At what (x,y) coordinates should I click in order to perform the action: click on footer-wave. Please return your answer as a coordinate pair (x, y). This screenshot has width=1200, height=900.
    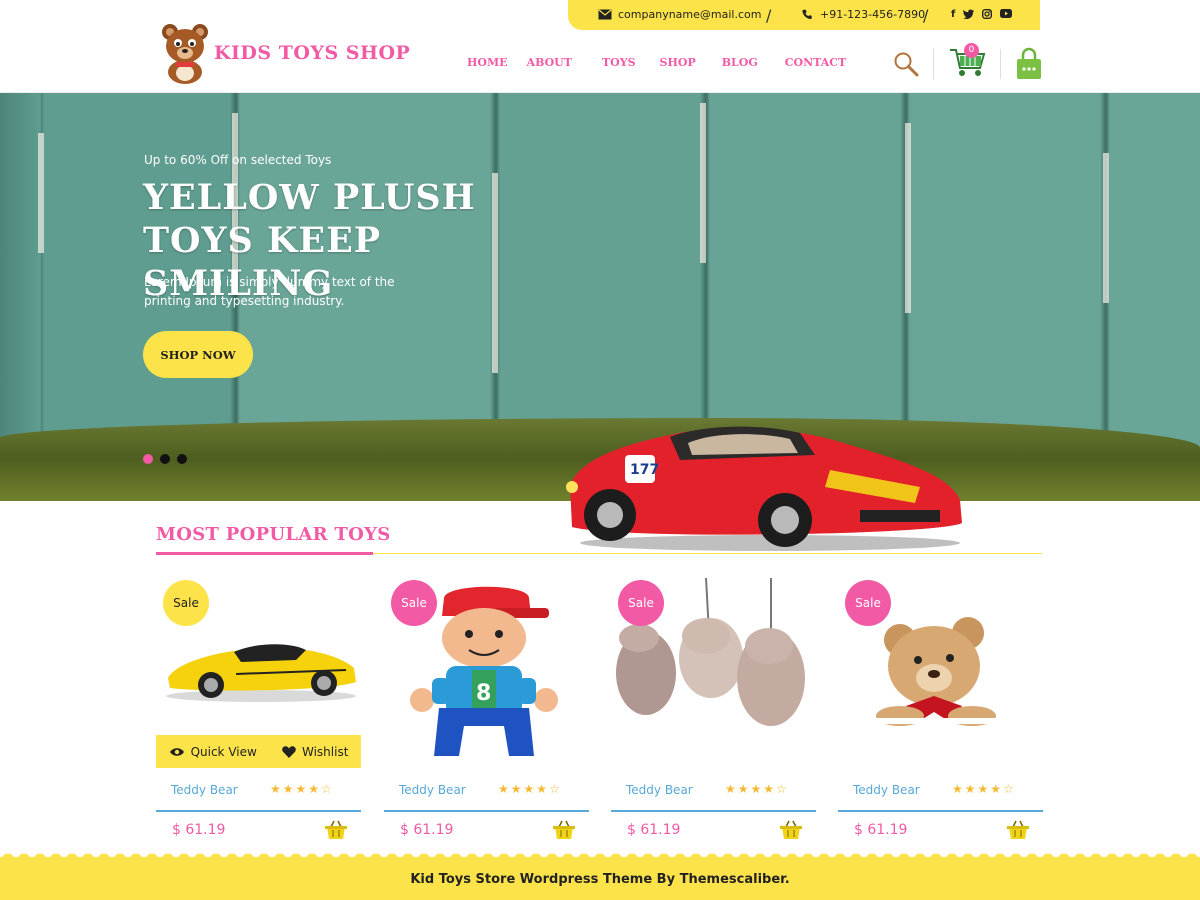
    Looking at the image, I should click on (600, 856).